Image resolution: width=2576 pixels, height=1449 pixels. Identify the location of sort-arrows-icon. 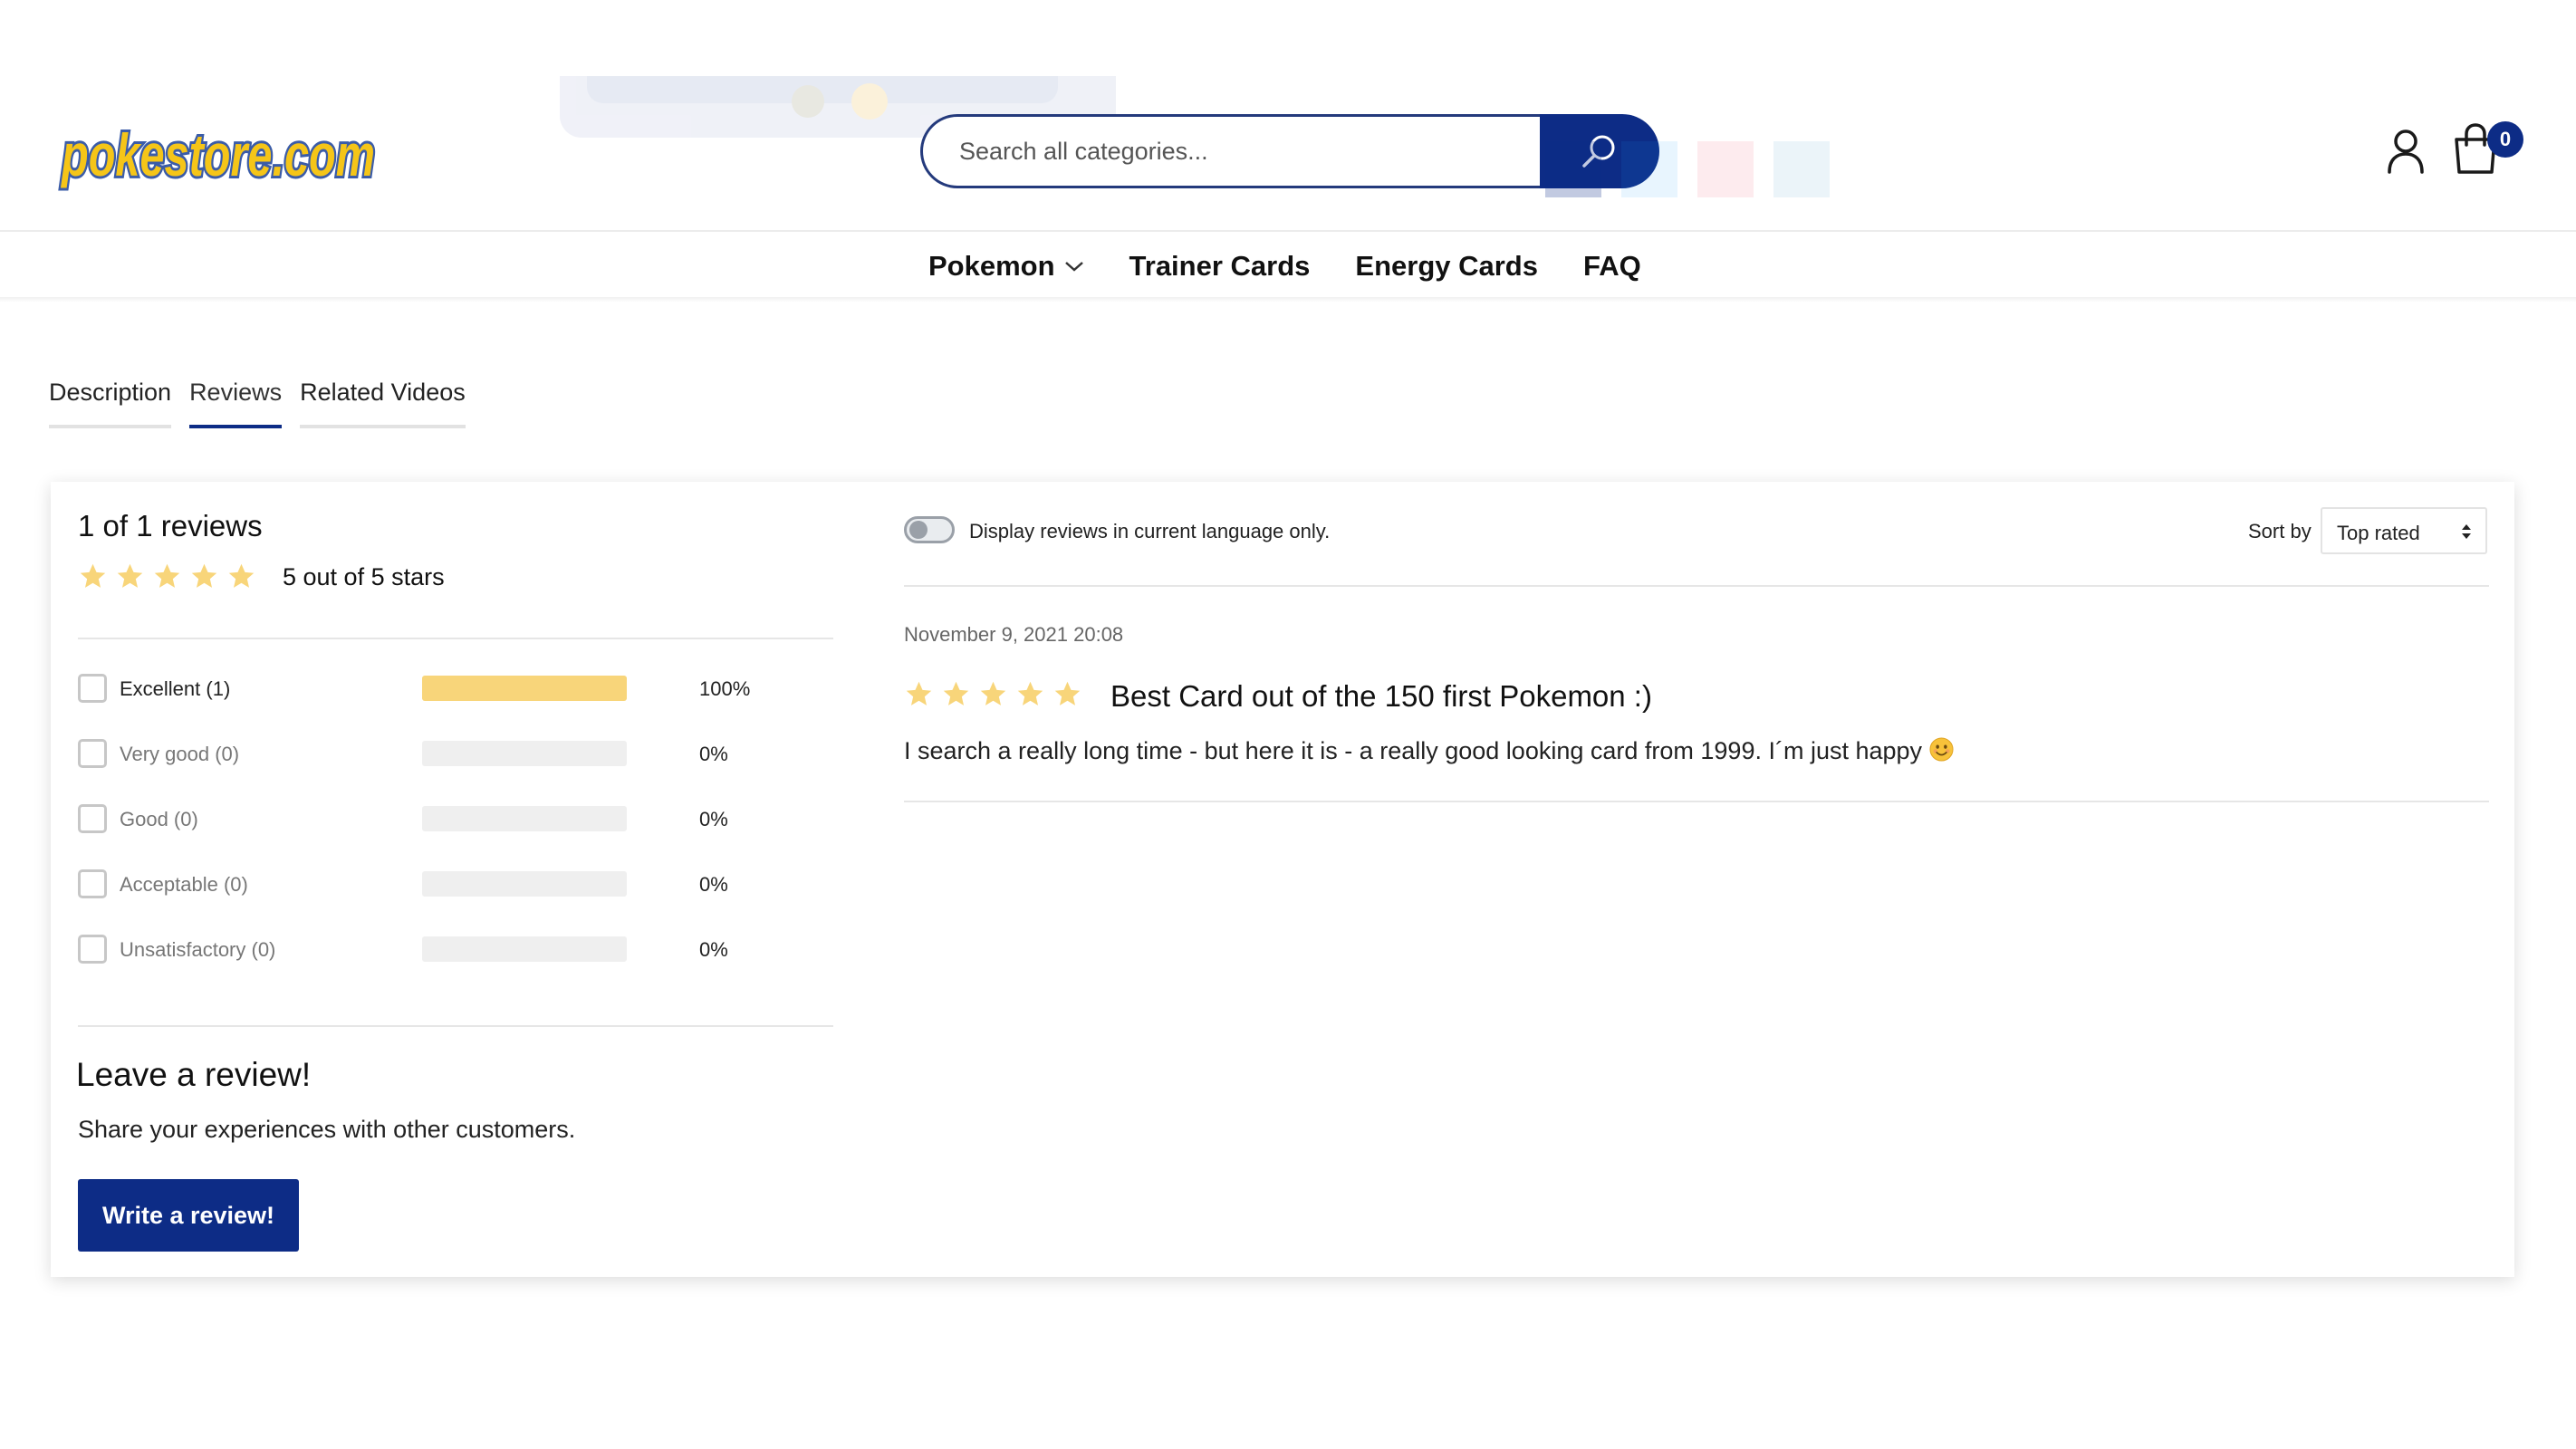
(2466, 531).